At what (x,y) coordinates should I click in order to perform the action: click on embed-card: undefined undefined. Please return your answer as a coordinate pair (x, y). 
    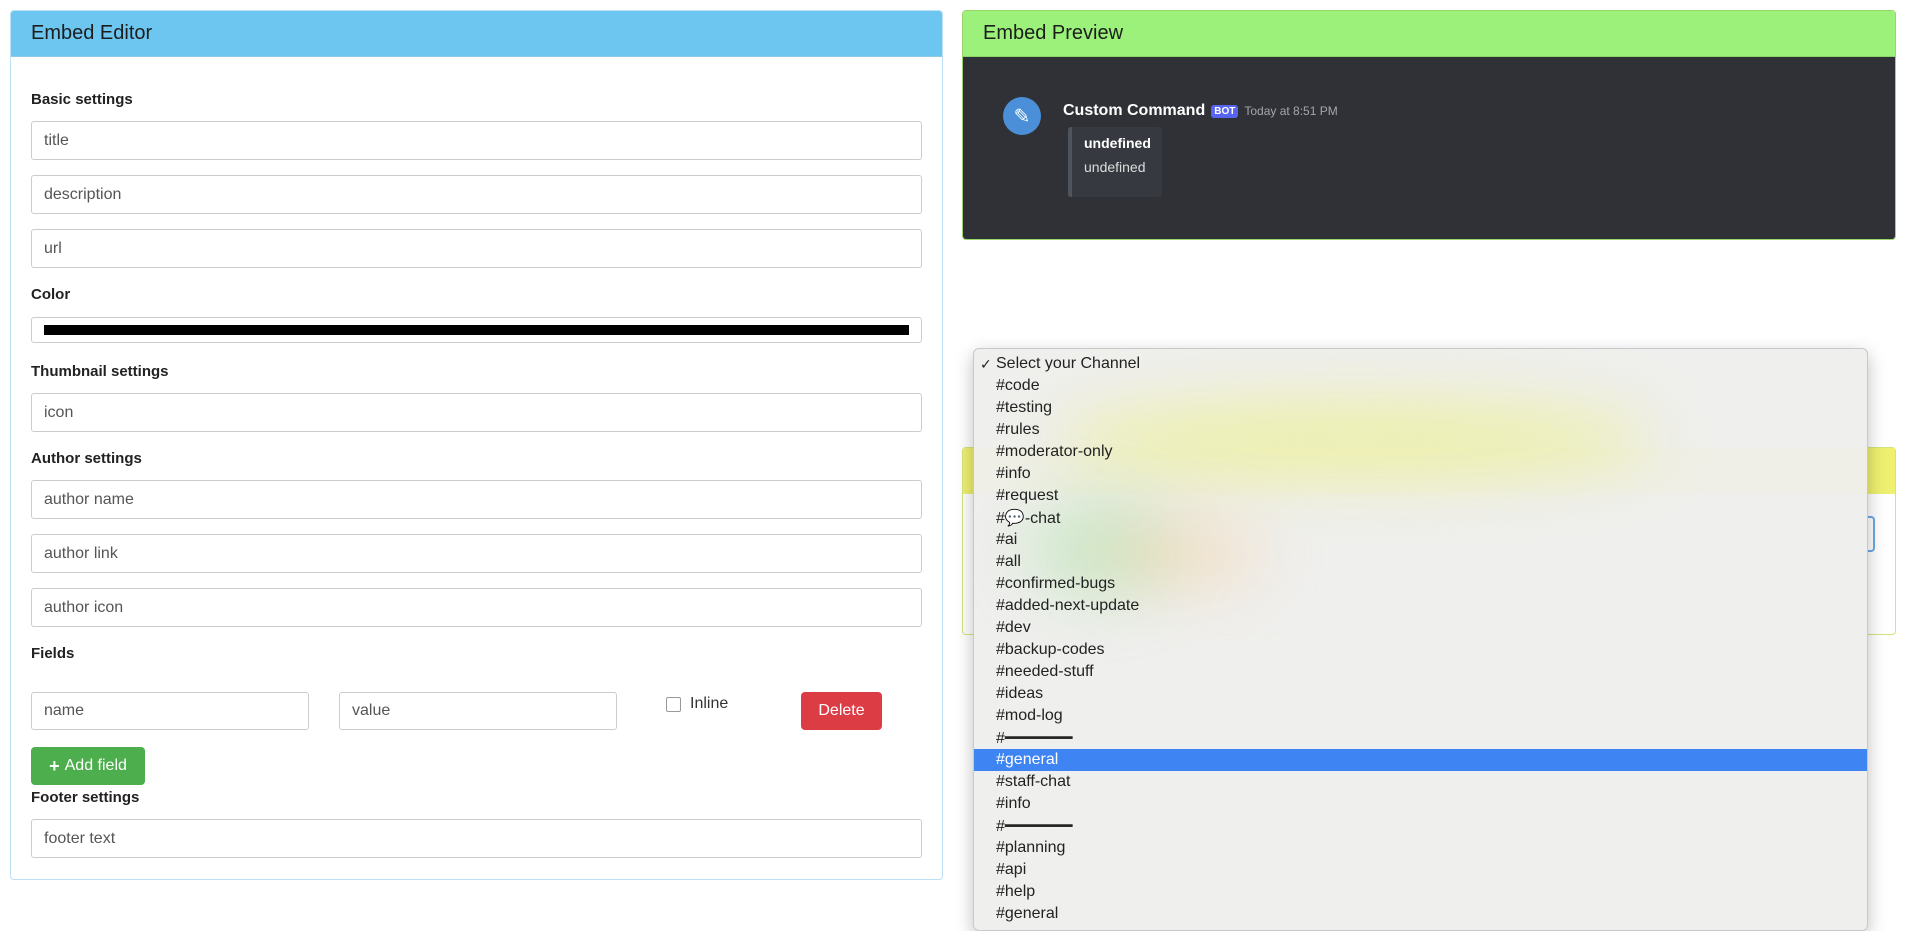
    Looking at the image, I should click on (1115, 162).